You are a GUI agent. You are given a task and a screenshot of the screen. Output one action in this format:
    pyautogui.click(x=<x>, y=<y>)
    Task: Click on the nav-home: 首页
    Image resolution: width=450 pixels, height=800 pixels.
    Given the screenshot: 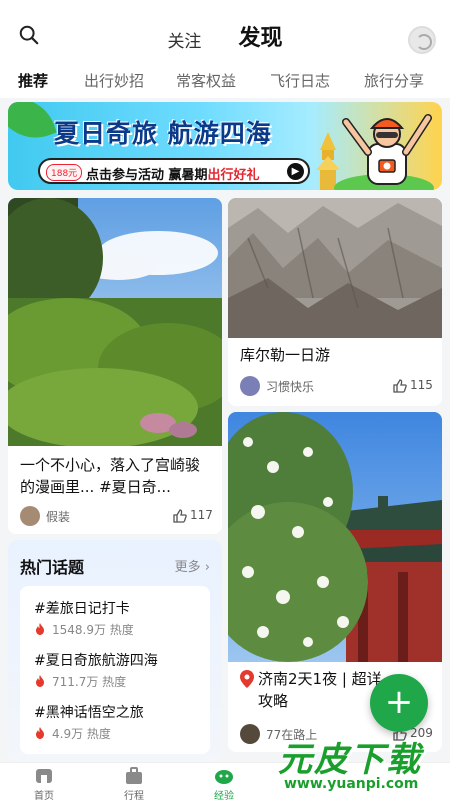 What is the action you would take?
    pyautogui.click(x=44, y=783)
    